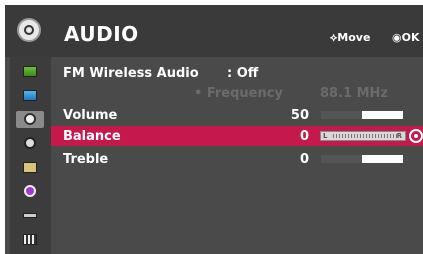 This screenshot has width=423, height=254. I want to click on sidebar-item-media, so click(30, 239).